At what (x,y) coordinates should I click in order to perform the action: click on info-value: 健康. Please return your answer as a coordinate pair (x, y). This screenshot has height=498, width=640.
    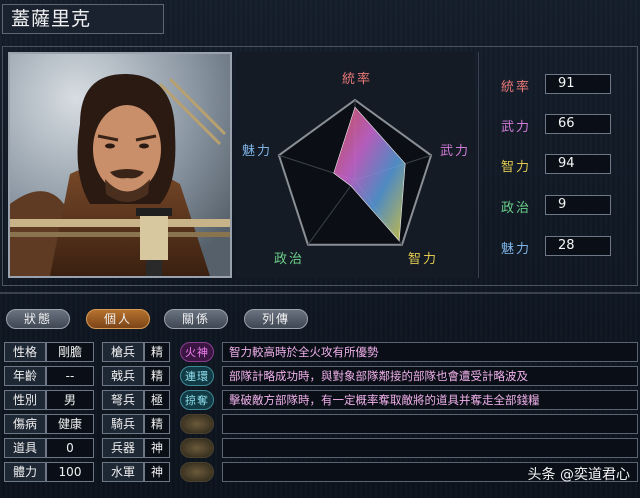
    Looking at the image, I should click on (70, 424).